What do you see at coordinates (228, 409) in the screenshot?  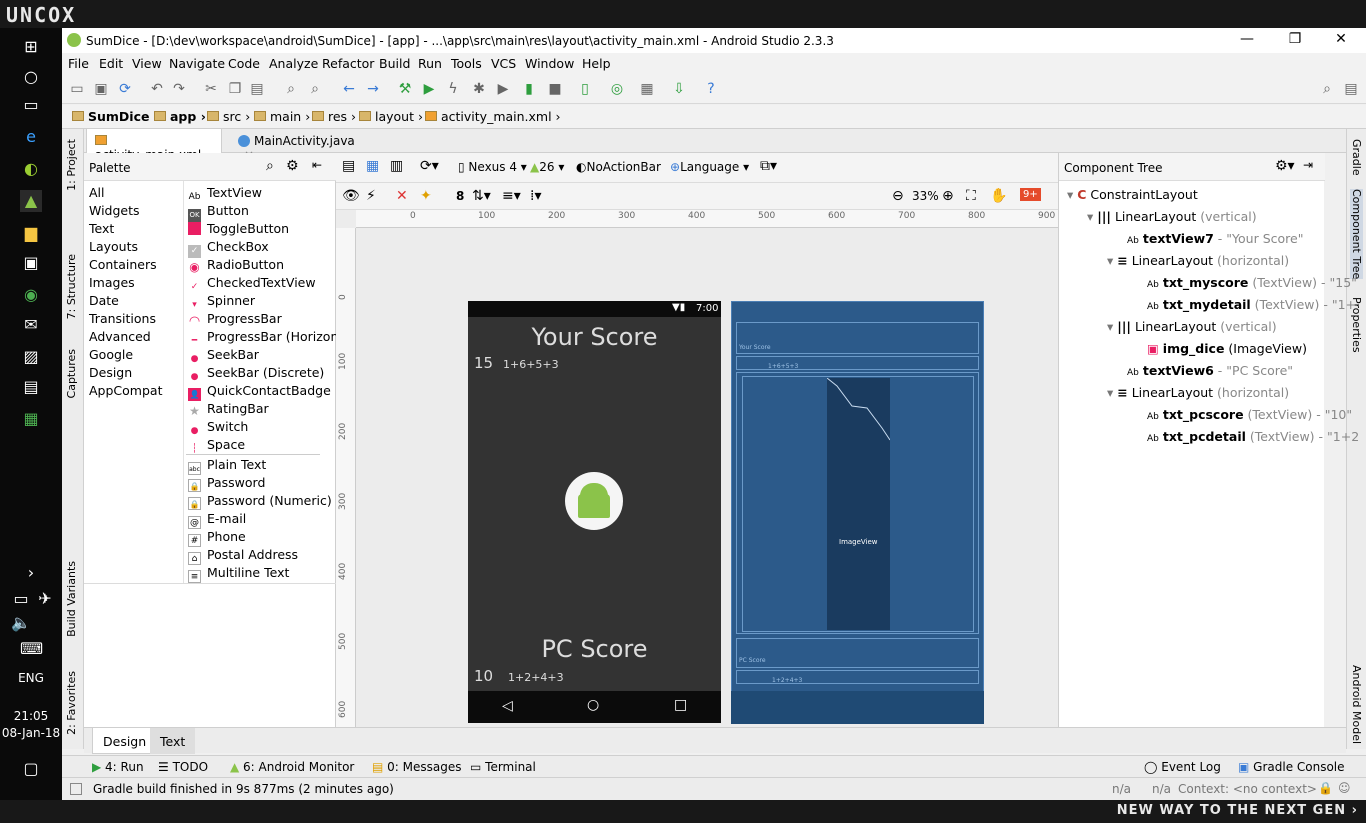 I see `palette-item-ratingbar: ★ RatingBar` at bounding box center [228, 409].